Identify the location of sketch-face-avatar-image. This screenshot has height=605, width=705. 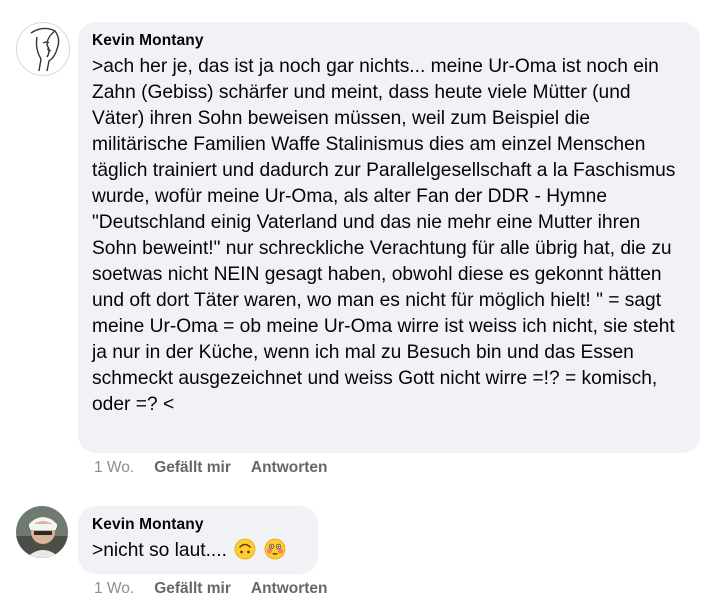
(45, 49).